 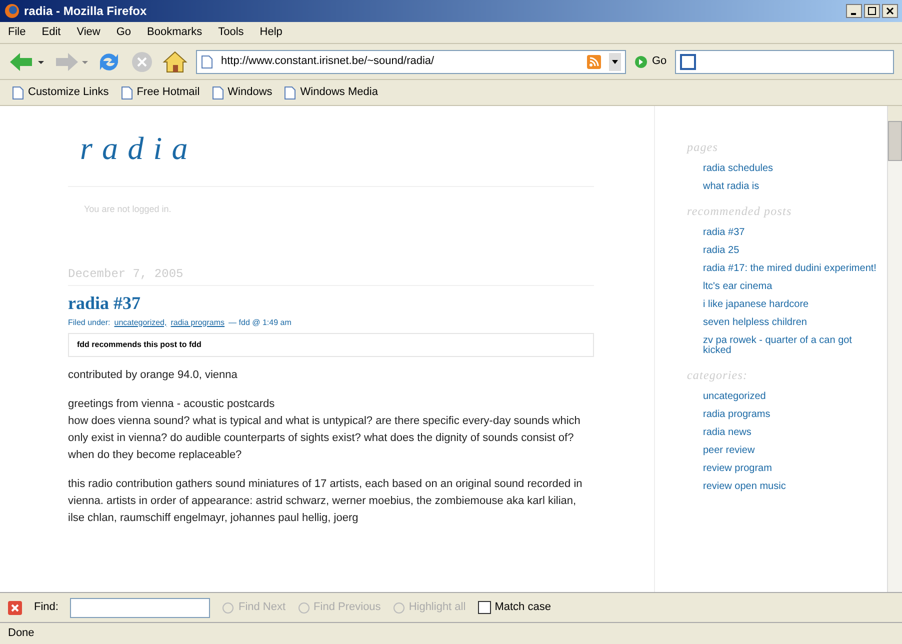 What do you see at coordinates (85, 11) in the screenshot?
I see `window-title: radia - Mozilla Firefox` at bounding box center [85, 11].